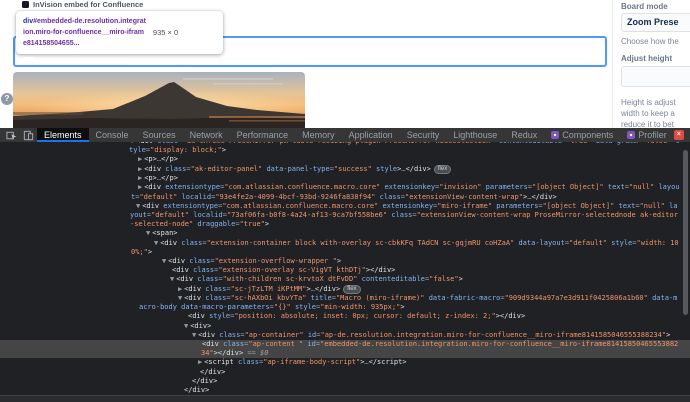 The height and width of the screenshot is (402, 690). I want to click on tab-elements: Elements, so click(63, 135).